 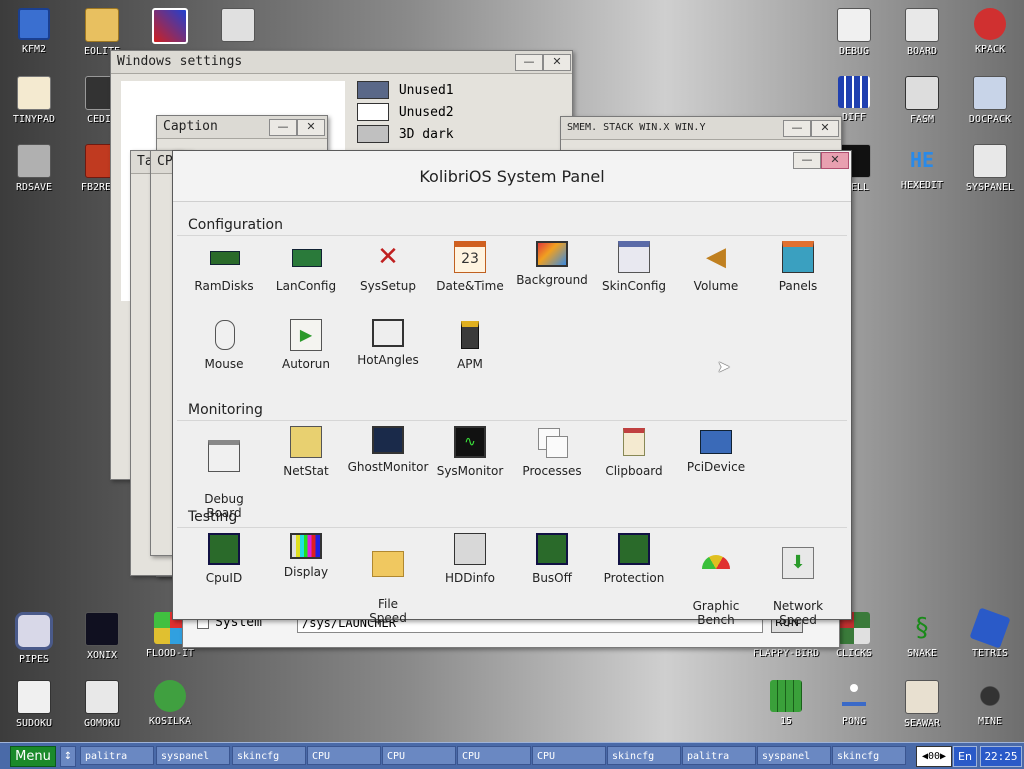 What do you see at coordinates (102, 704) in the screenshot?
I see `desktop-icon-gomoku: GOMOKU` at bounding box center [102, 704].